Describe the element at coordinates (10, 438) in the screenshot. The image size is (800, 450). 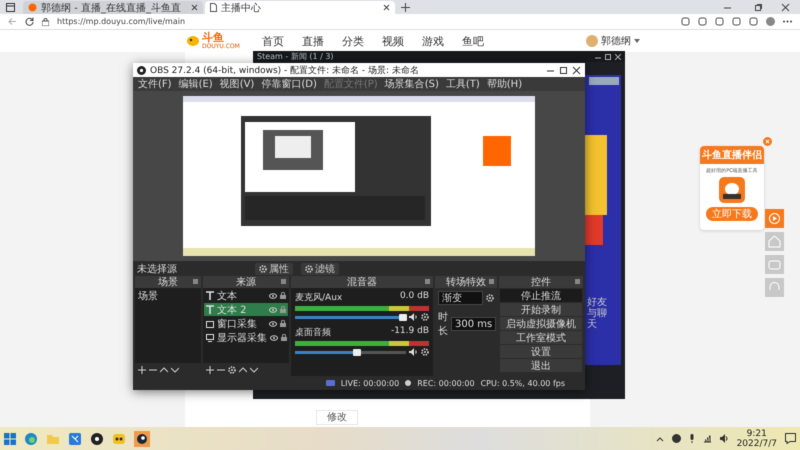
I see `start-icon` at that location.